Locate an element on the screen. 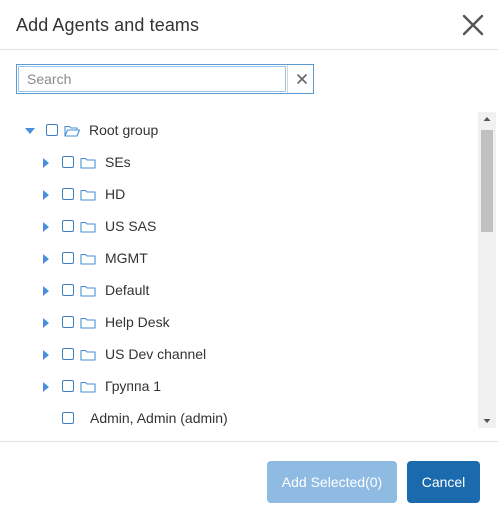  dialog-title: Add Agents and teams is located at coordinates (108, 25).